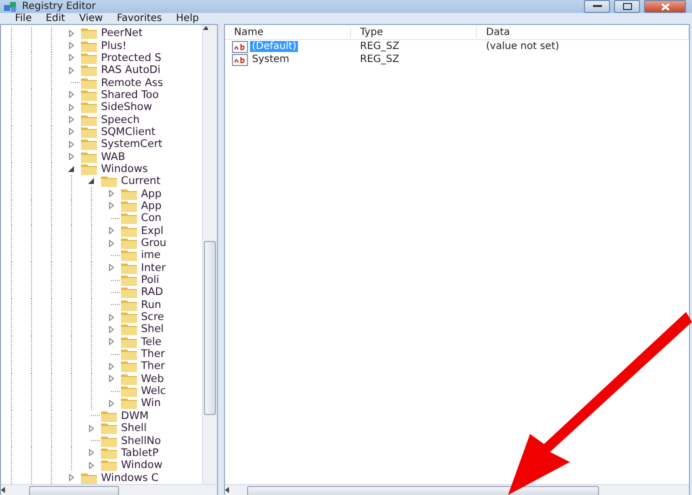 This screenshot has width=692, height=495. Describe the element at coordinates (131, 144) in the screenshot. I see `tree-item: SystemCert` at that location.